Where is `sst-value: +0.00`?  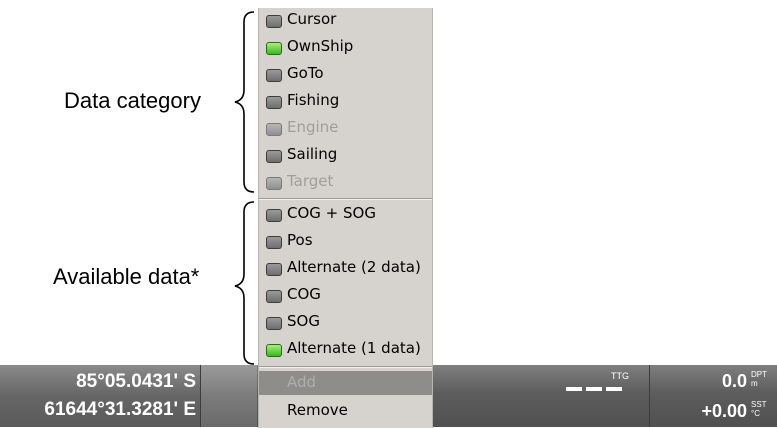
sst-value: +0.00 is located at coordinates (724, 411).